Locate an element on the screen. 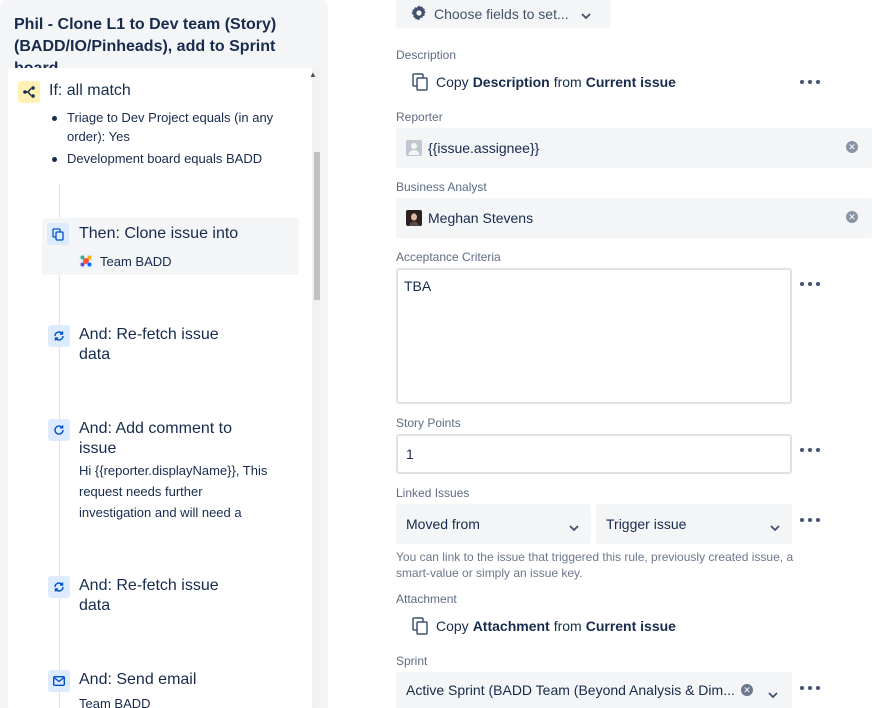 This screenshot has height=708, width=872. link-target-select: Trigger issue is located at coordinates (694, 524).